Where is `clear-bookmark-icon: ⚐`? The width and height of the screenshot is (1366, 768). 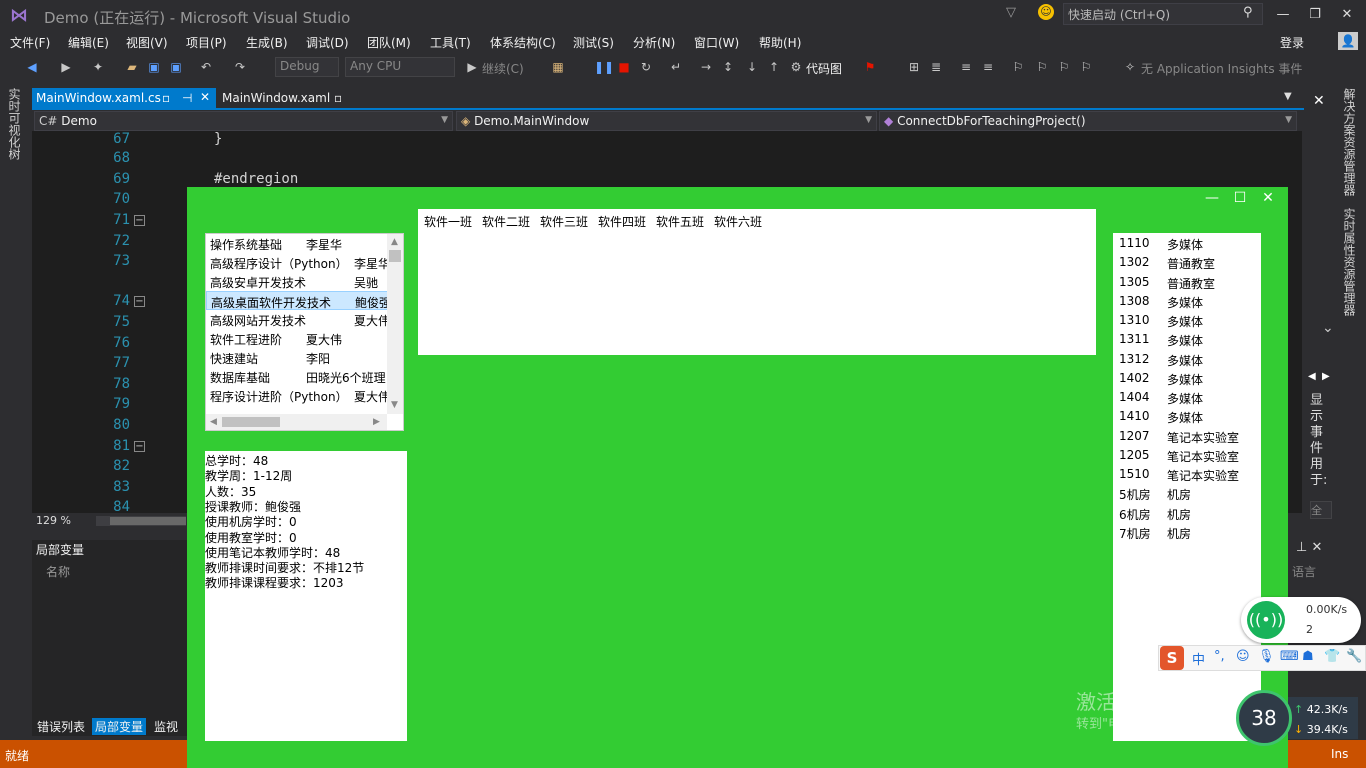 clear-bookmark-icon: ⚐ is located at coordinates (1086, 67).